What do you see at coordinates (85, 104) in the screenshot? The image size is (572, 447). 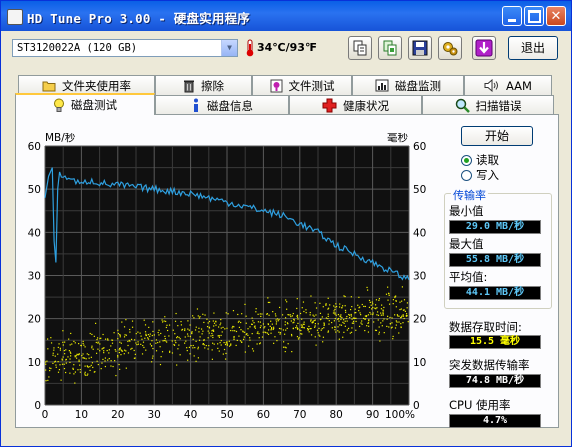 I see `tab-benchmark: 磁盘测试` at bounding box center [85, 104].